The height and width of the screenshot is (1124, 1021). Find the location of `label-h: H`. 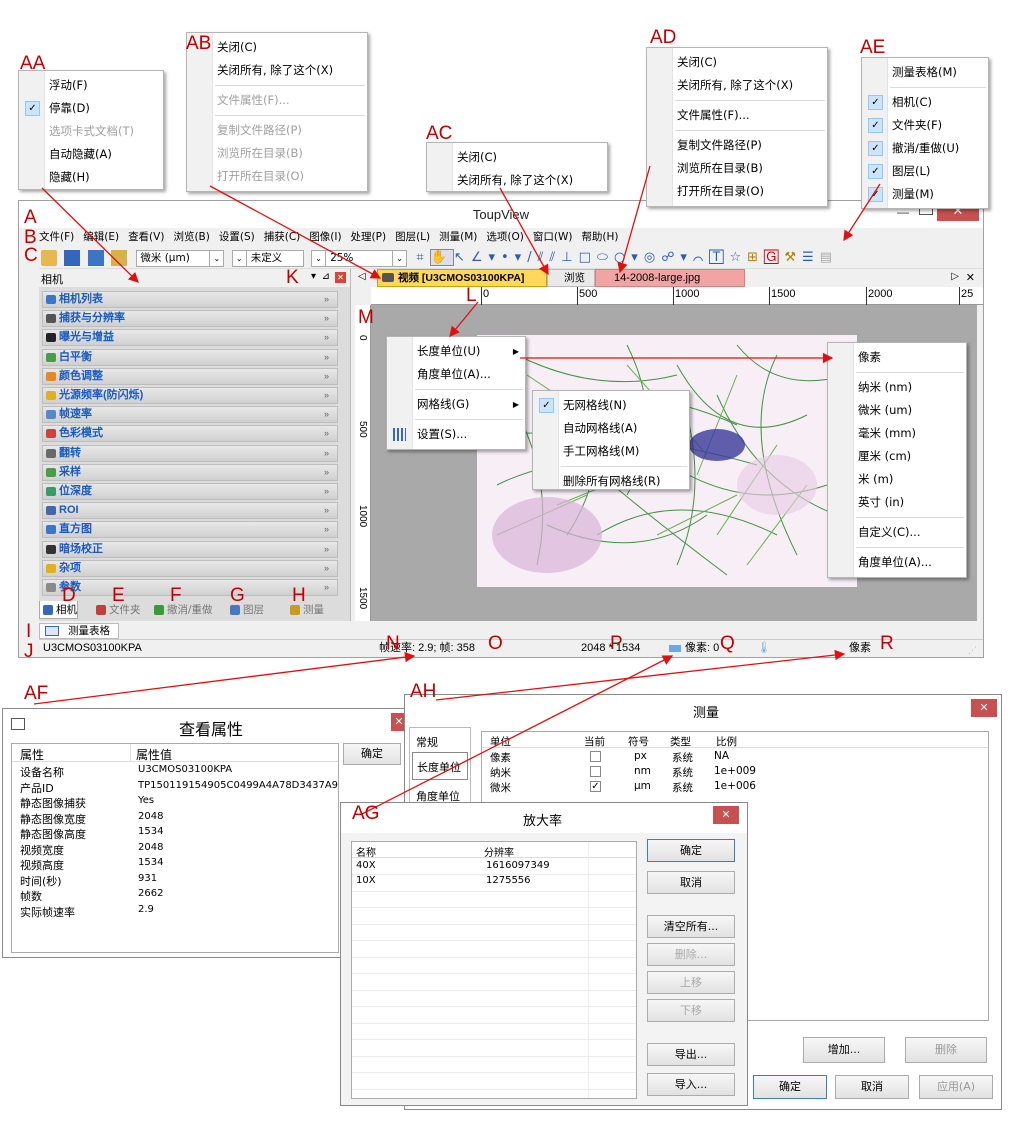

label-h: H is located at coordinates (299, 595).